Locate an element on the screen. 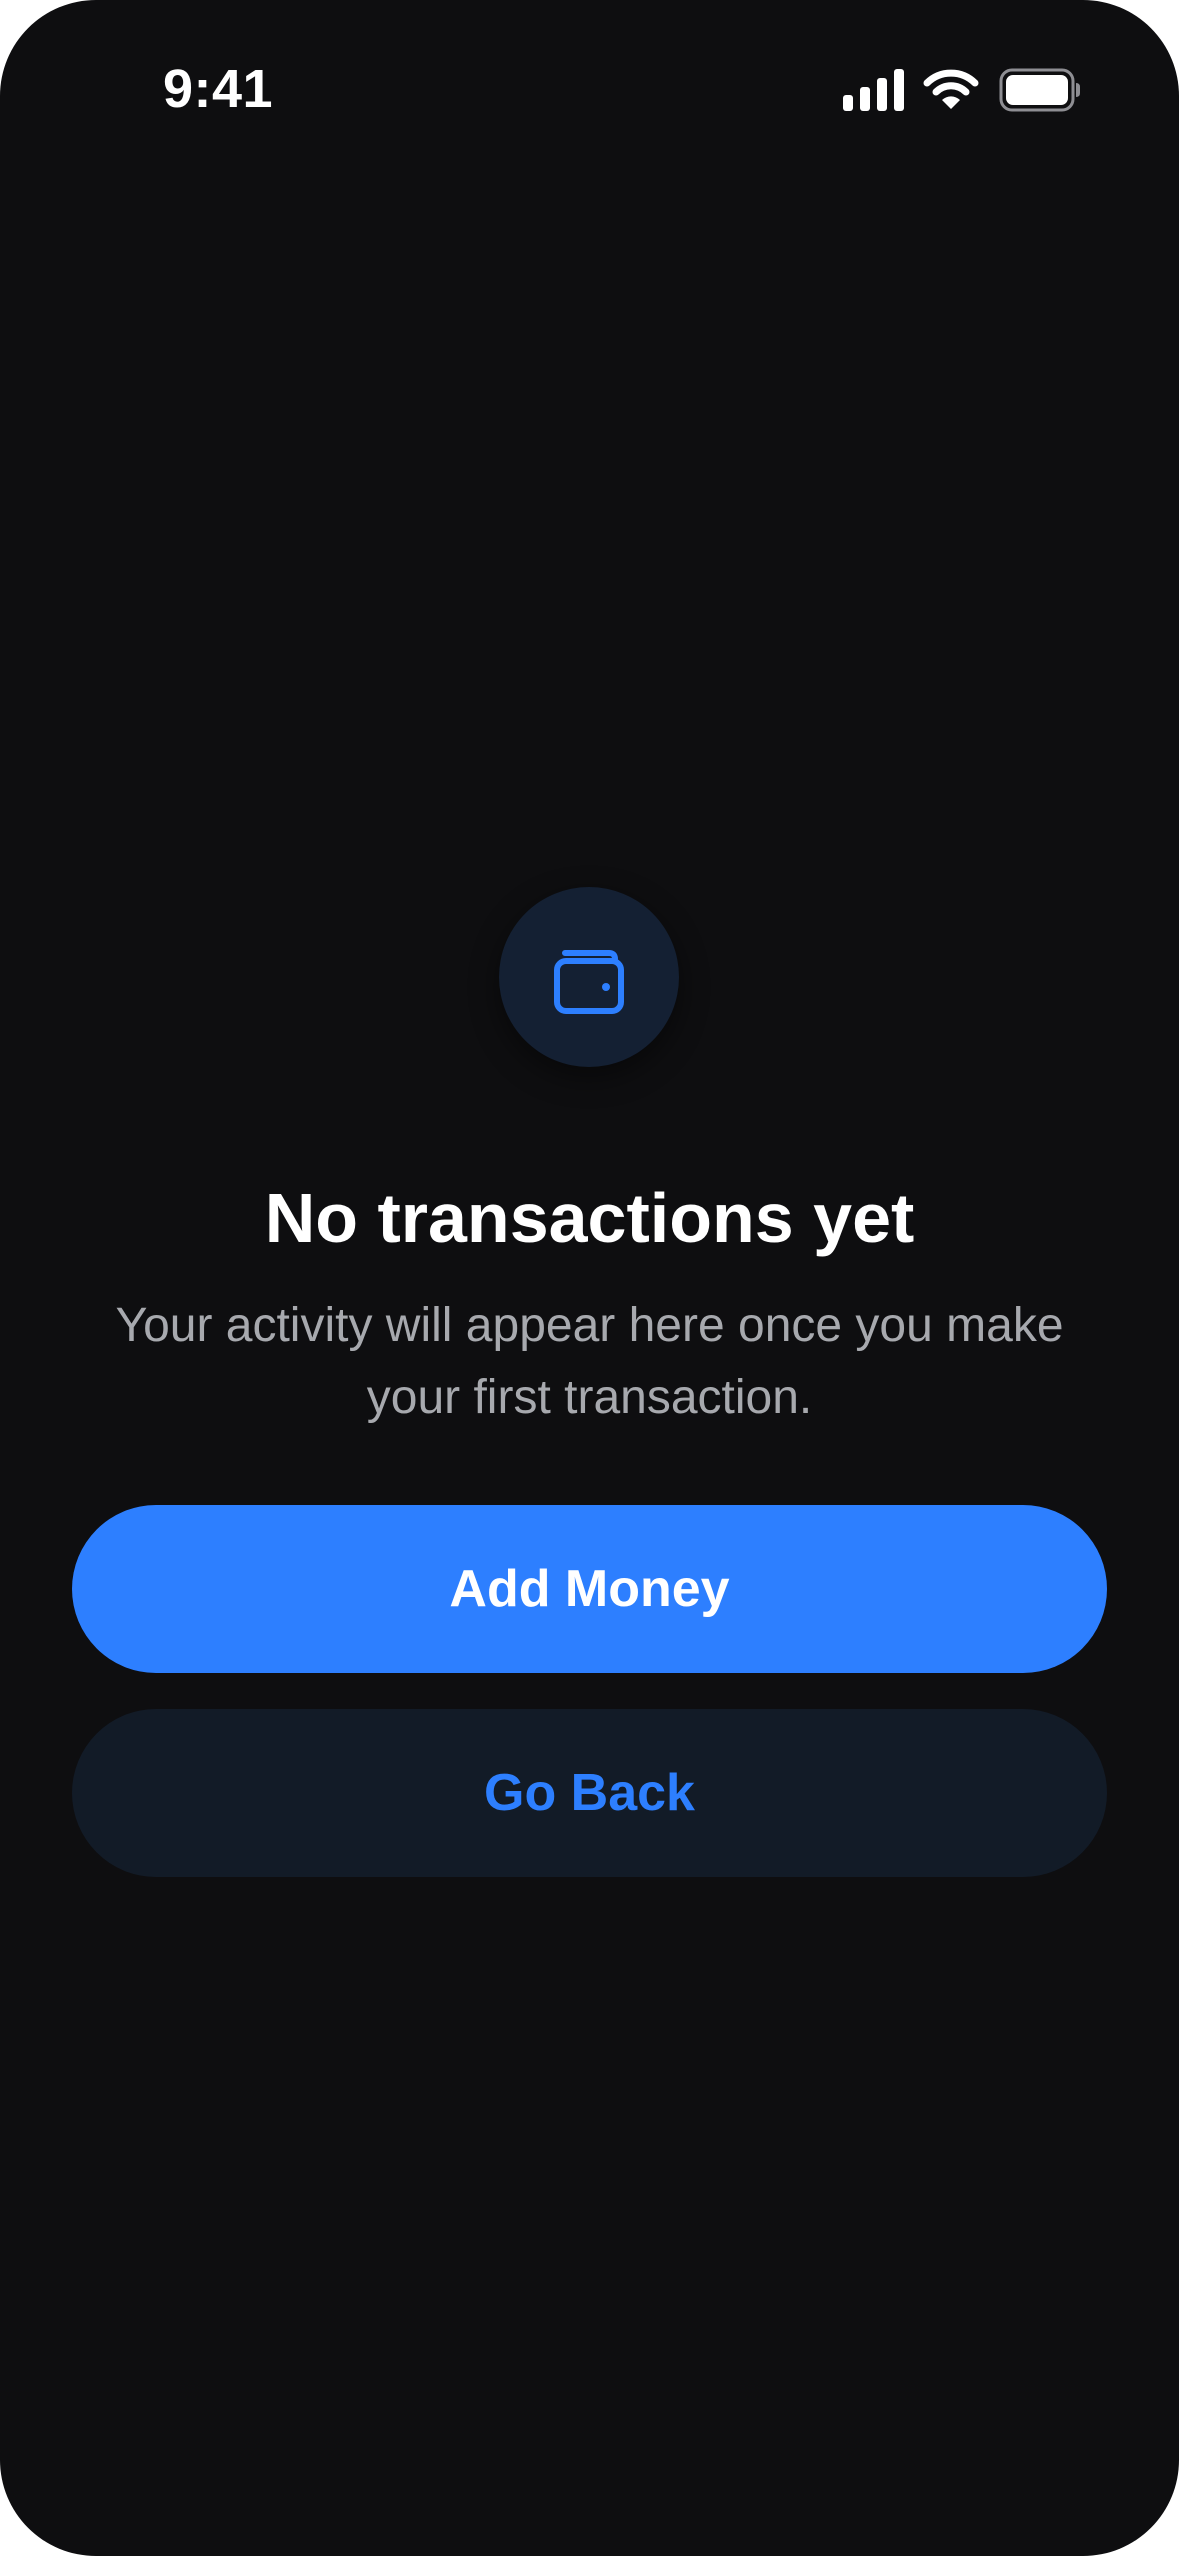 This screenshot has height=2556, width=1179. status-icons is located at coordinates (962, 90).